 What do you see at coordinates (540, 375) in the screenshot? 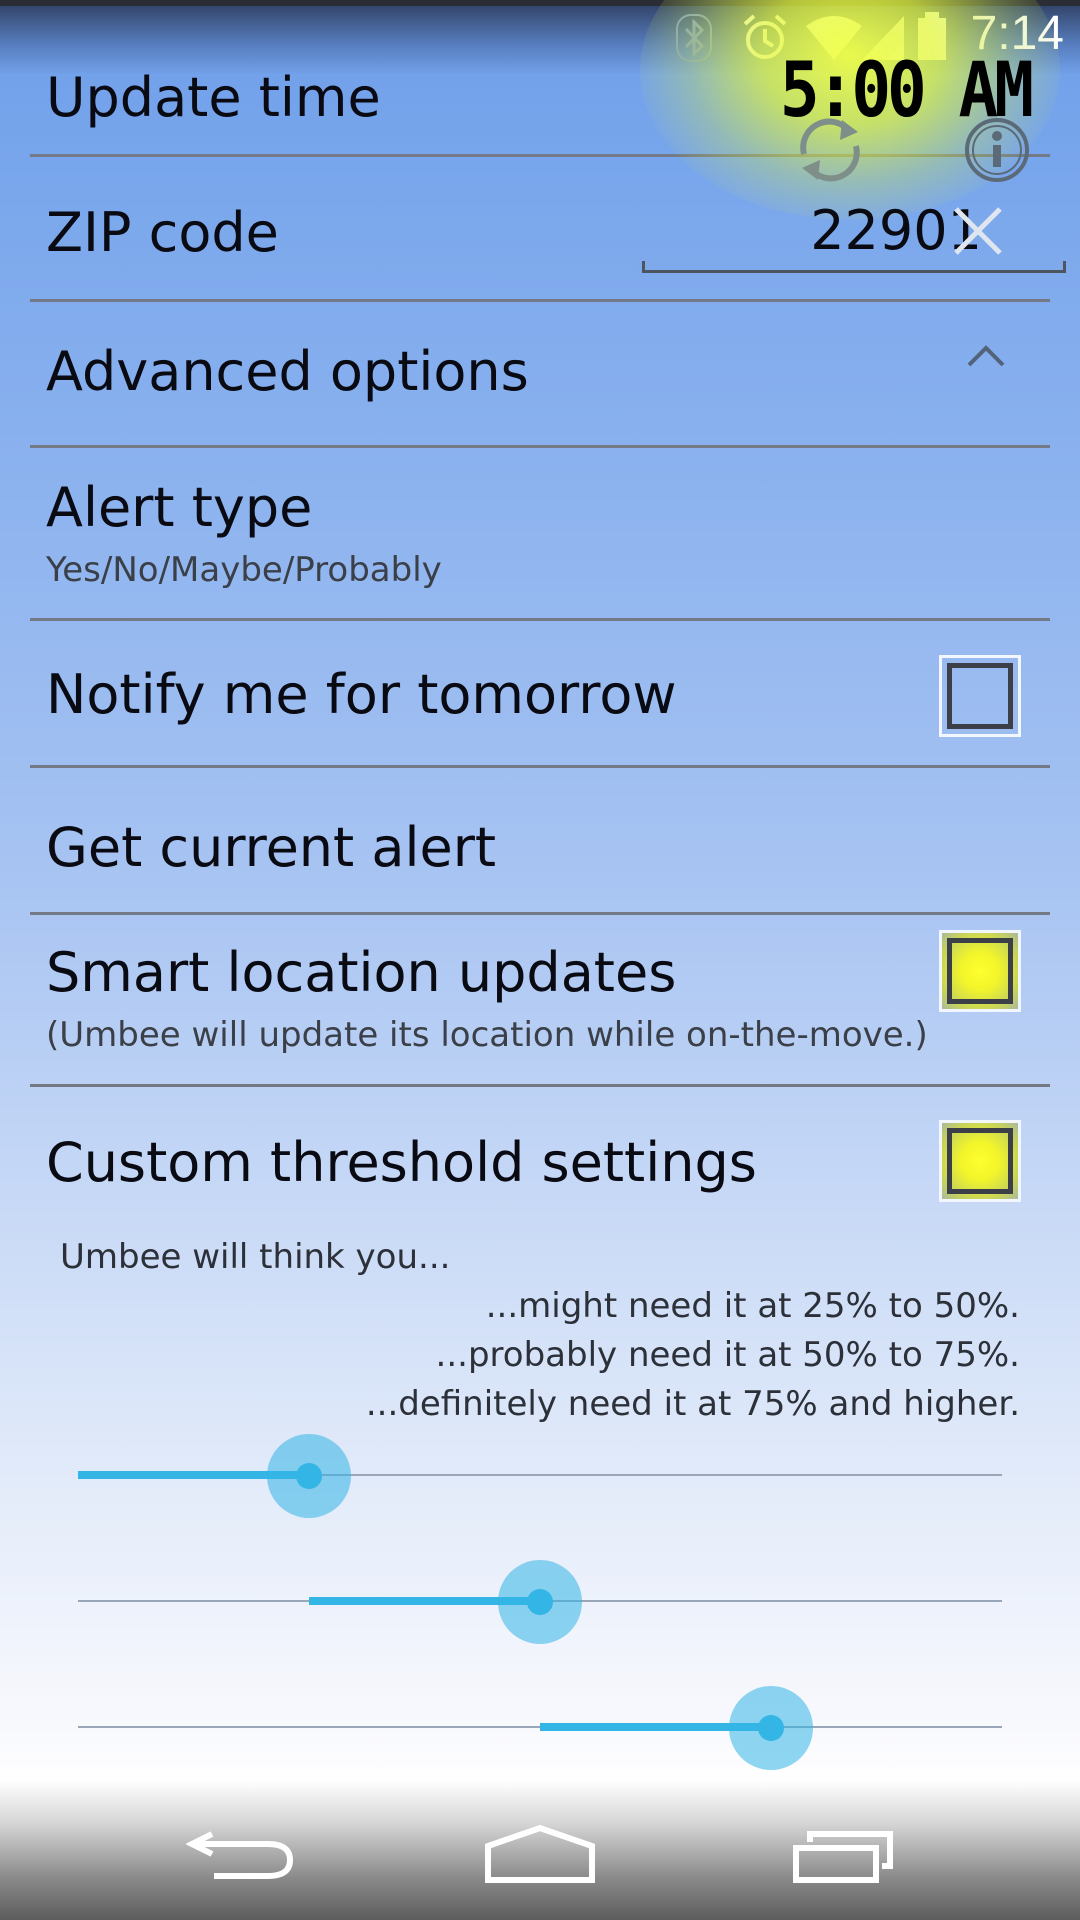
I see `advanced-options-row: Advanced options` at bounding box center [540, 375].